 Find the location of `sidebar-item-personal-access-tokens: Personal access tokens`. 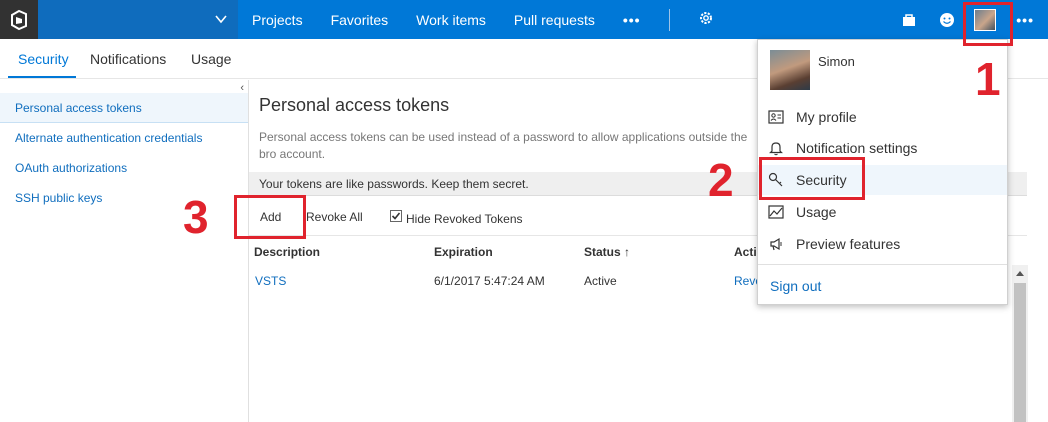

sidebar-item-personal-access-tokens: Personal access tokens is located at coordinates (78, 108).